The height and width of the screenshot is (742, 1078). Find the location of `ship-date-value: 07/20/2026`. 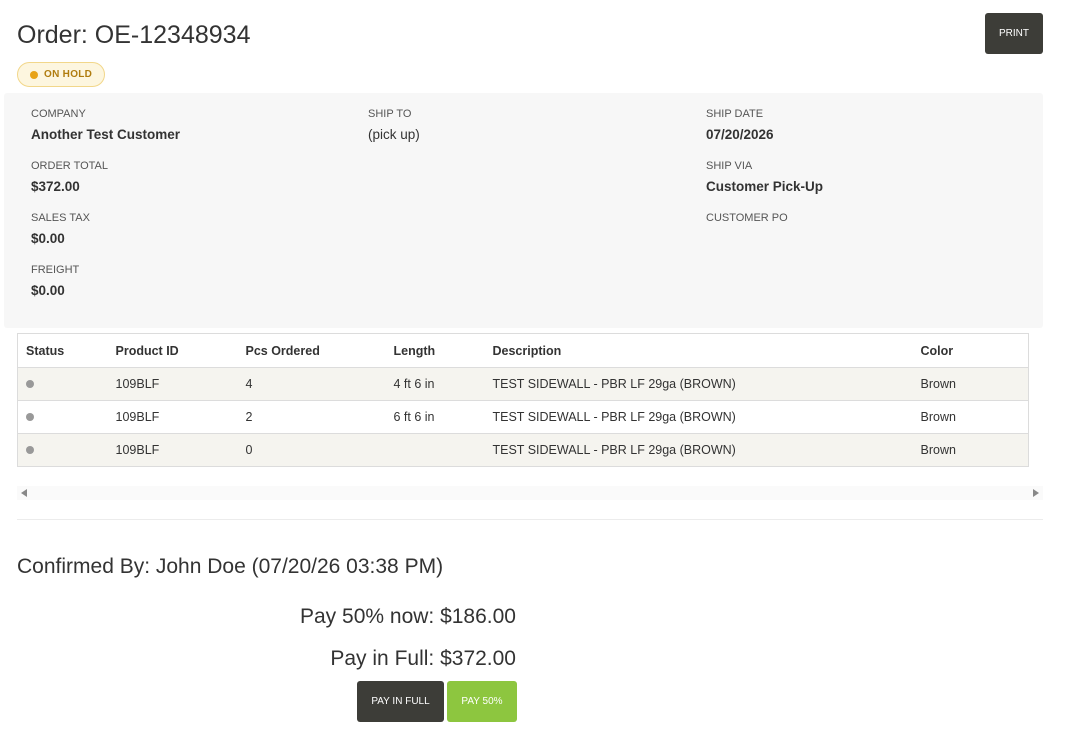

ship-date-value: 07/20/2026 is located at coordinates (740, 134).